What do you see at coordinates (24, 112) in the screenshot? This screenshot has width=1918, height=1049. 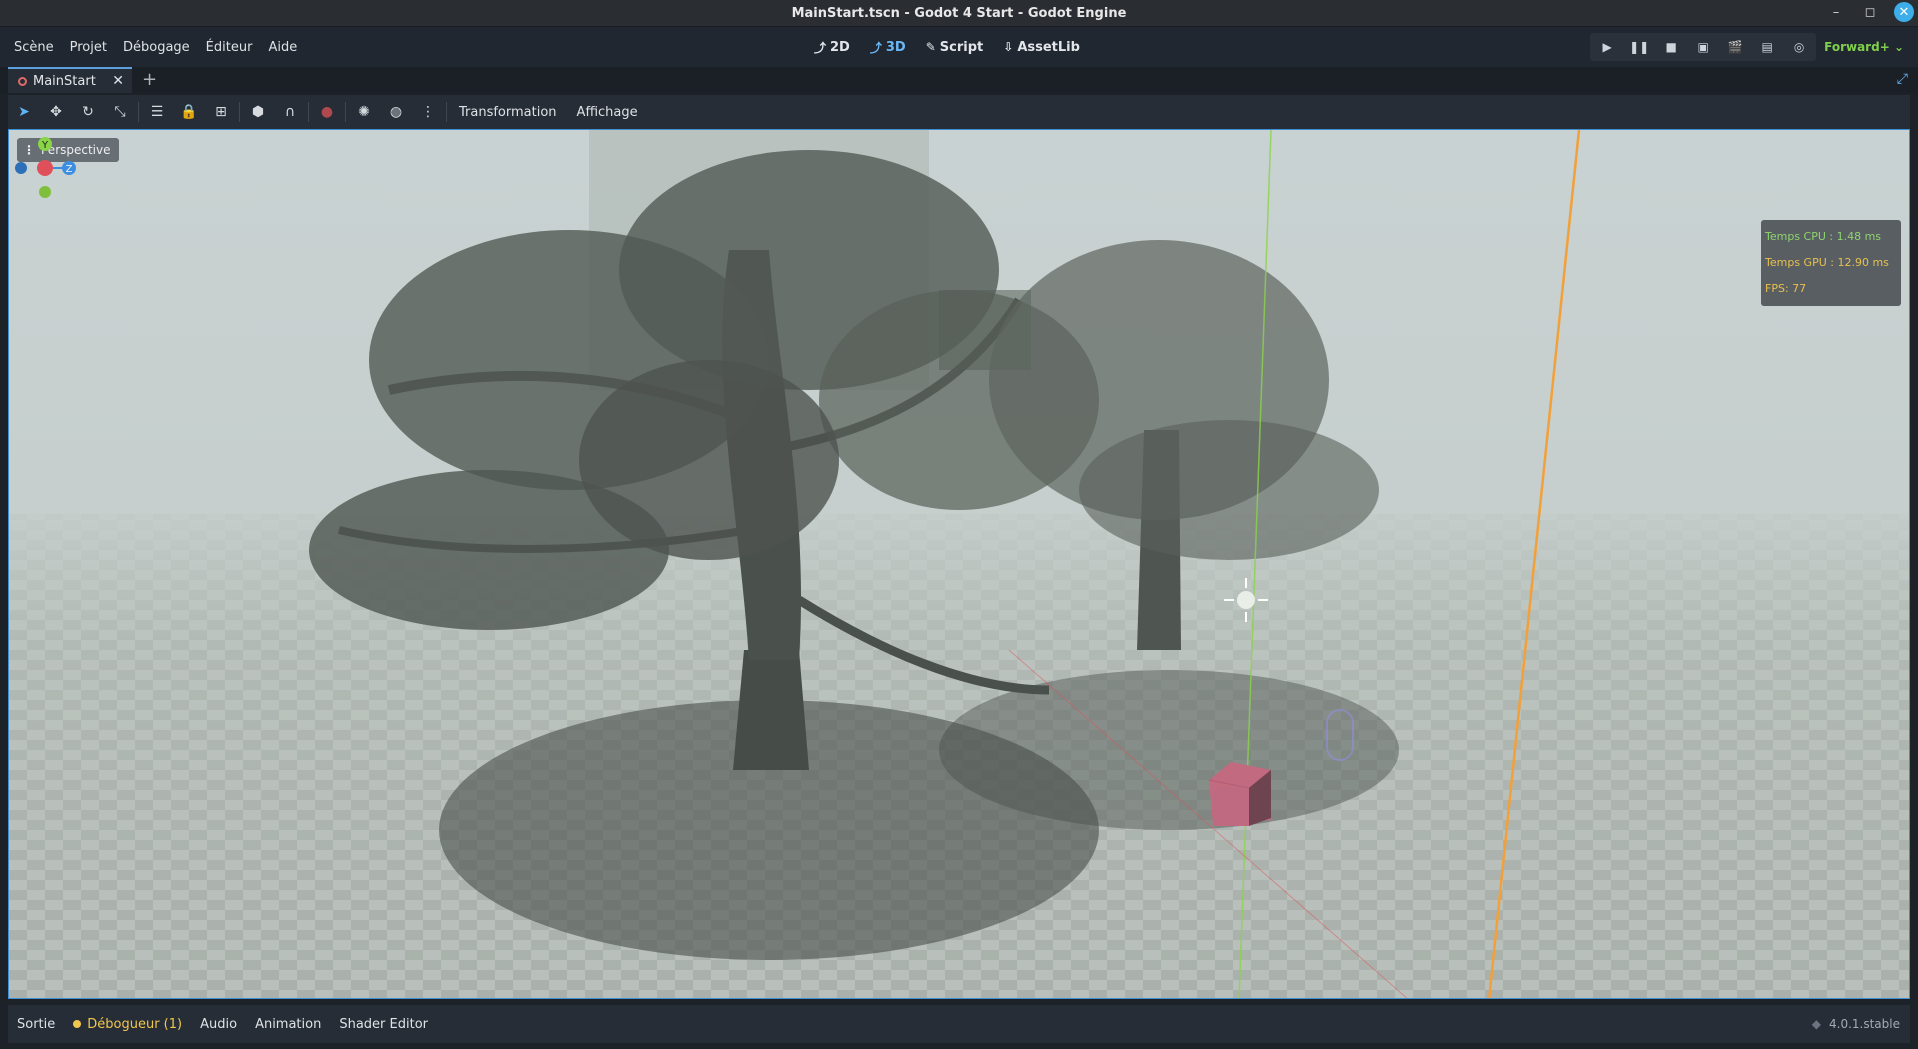 I see `select-icon: ➤` at bounding box center [24, 112].